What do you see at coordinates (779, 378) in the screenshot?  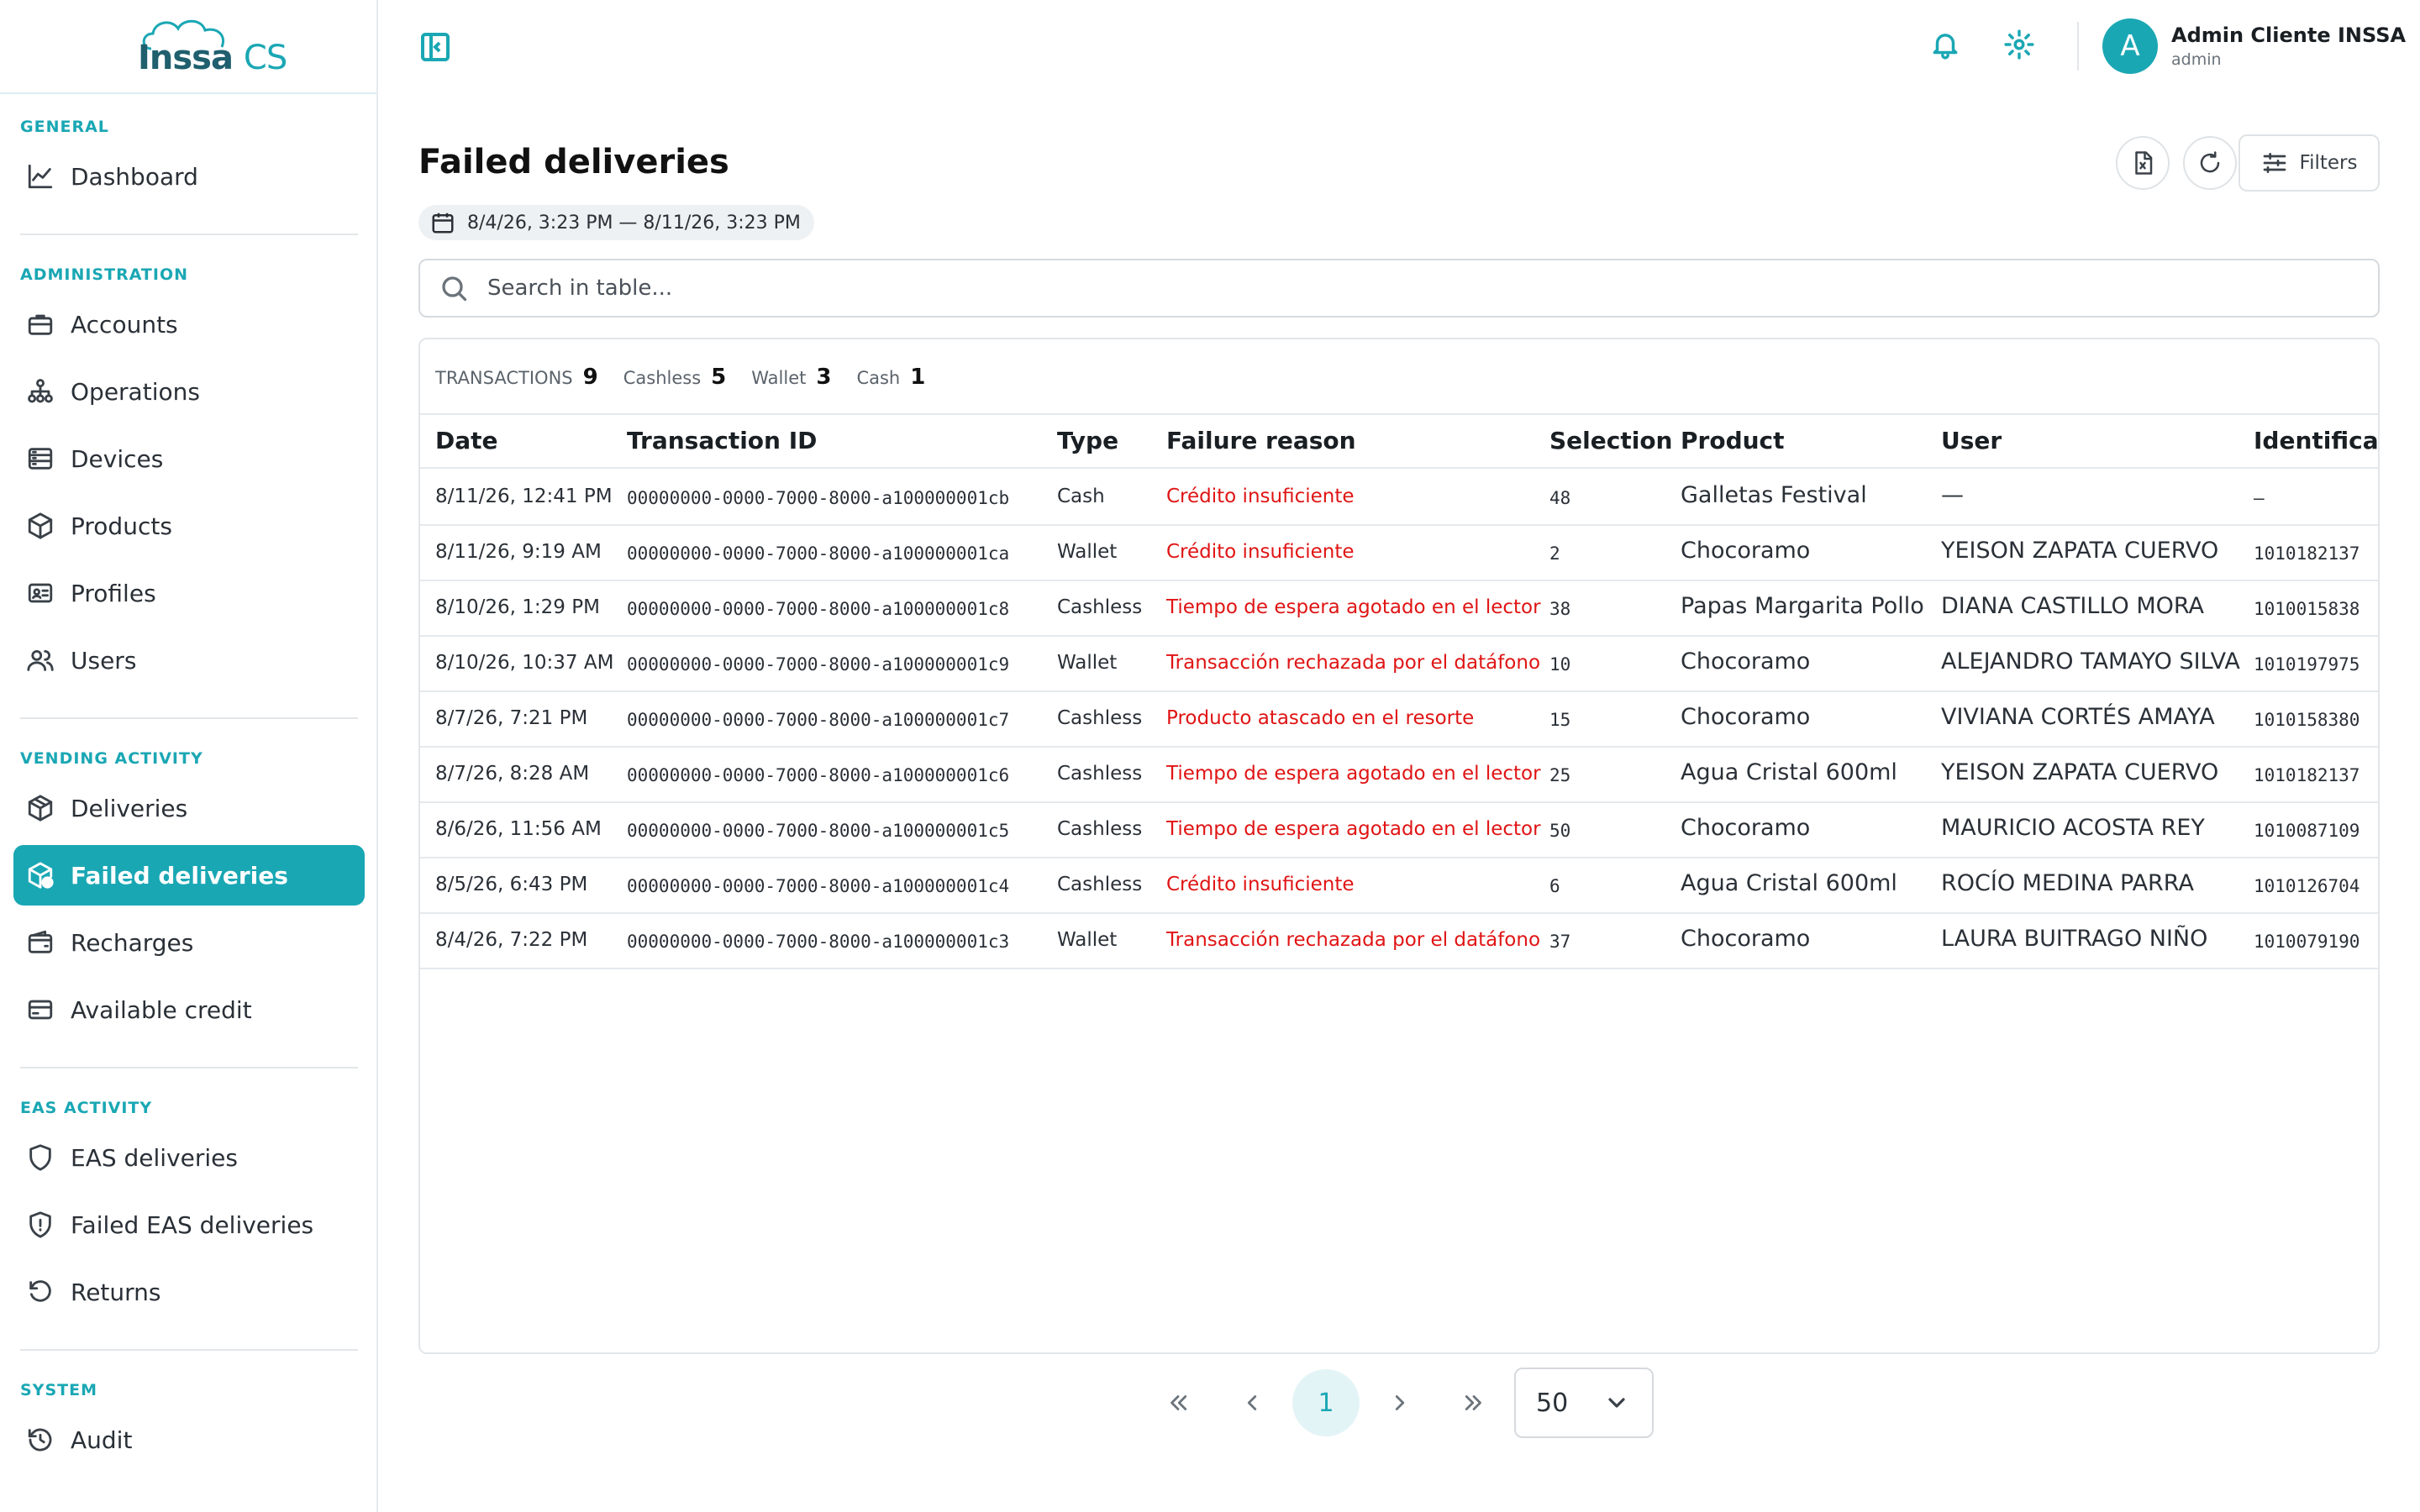 I see `stat-label-wallet: Wallet` at bounding box center [779, 378].